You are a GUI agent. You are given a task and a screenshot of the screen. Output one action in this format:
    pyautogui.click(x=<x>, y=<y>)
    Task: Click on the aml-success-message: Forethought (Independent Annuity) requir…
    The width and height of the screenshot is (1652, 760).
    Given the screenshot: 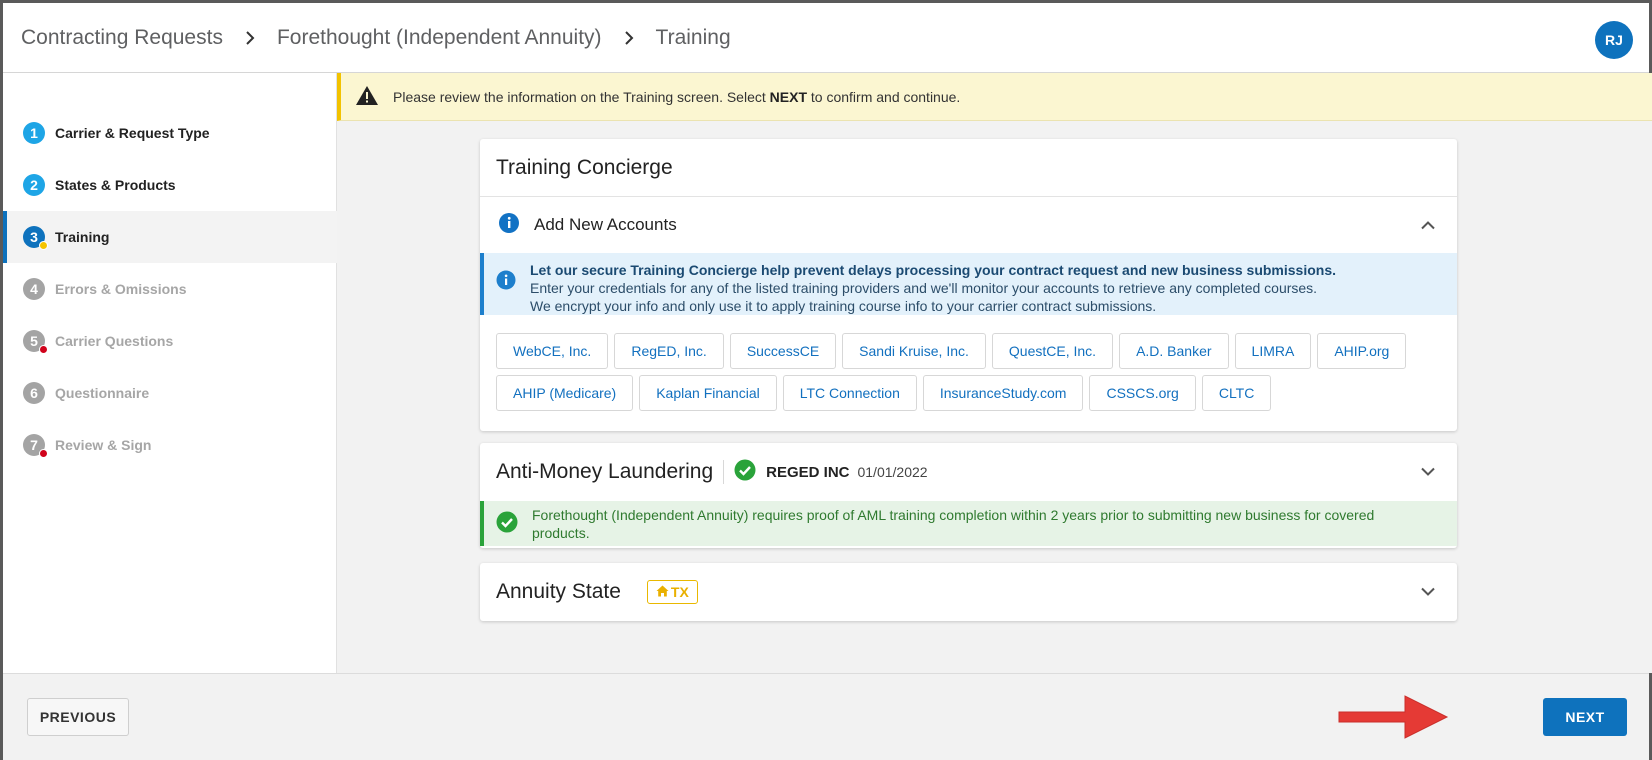 What is the action you would take?
    pyautogui.click(x=968, y=523)
    